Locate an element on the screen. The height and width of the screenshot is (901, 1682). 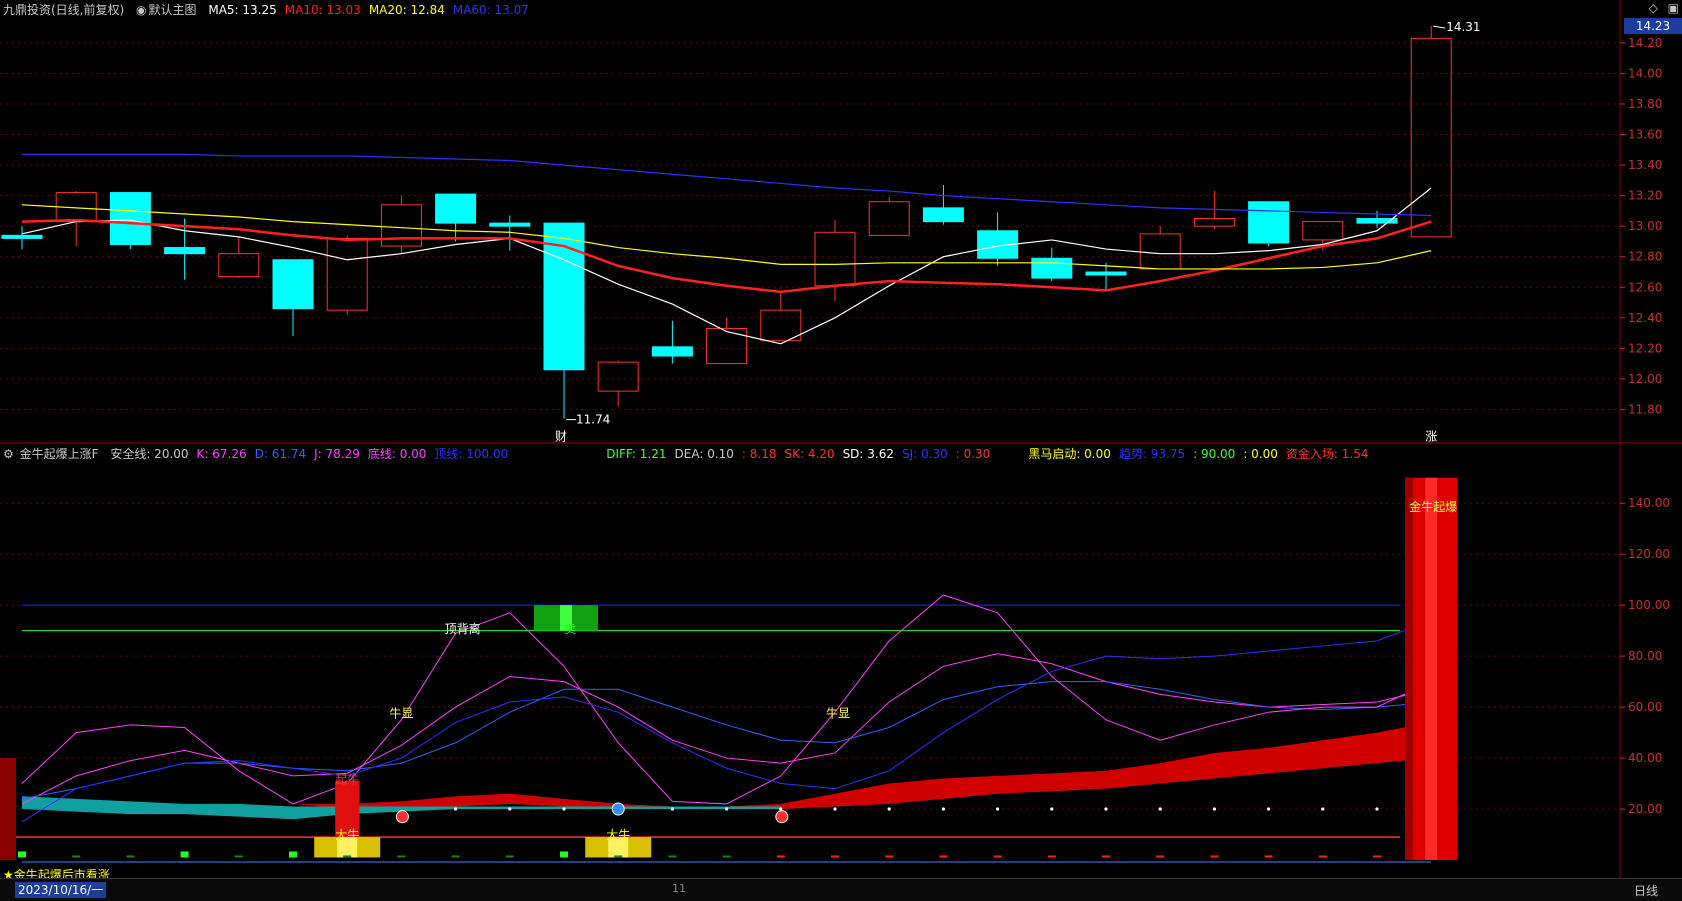
golden-bull-bar-shade is located at coordinates (1409, 668).